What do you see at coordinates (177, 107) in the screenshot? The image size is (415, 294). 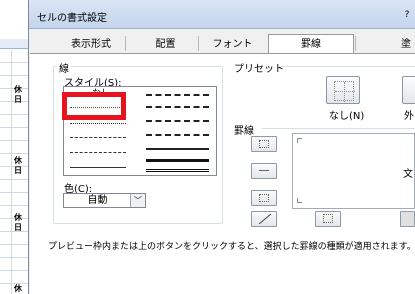 I see `line-style-slanted-dash-dot` at bounding box center [177, 107].